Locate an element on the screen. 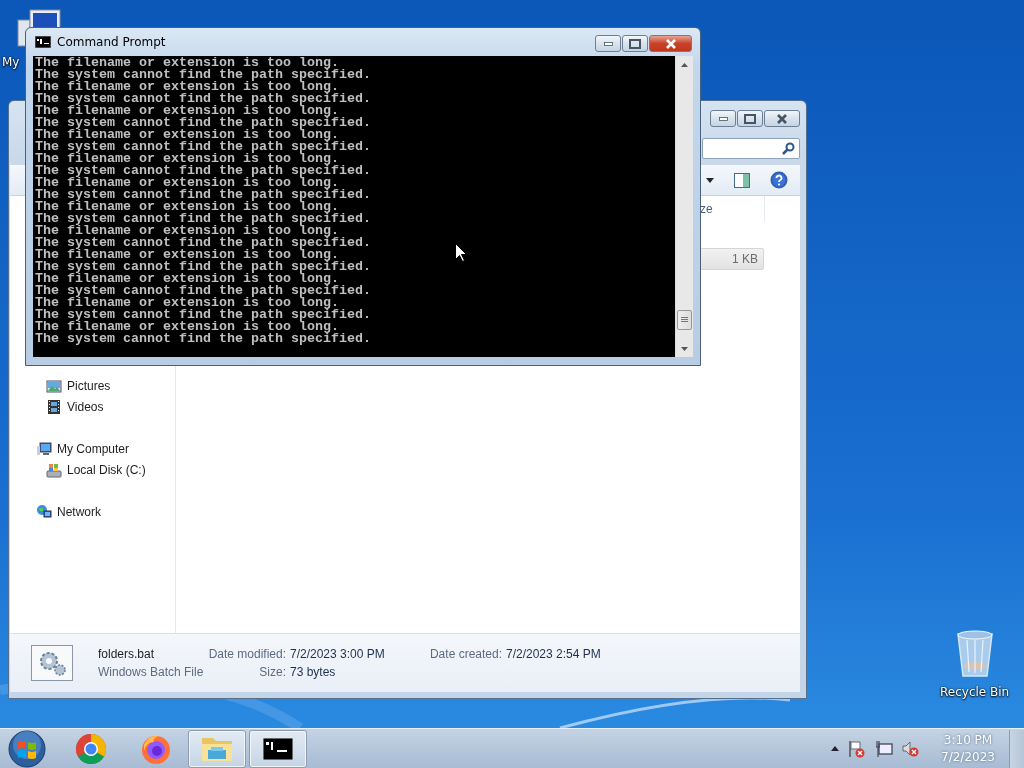  help-icon is located at coordinates (779, 180).